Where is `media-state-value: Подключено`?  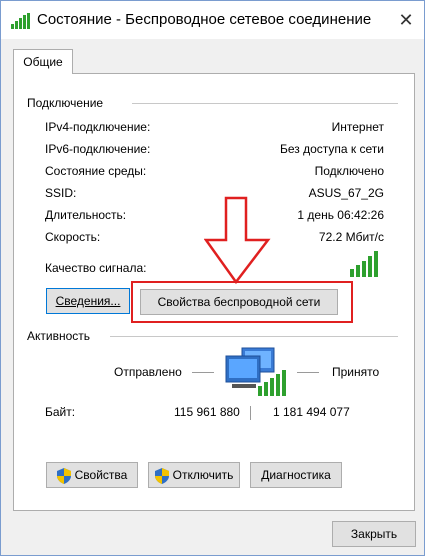
media-state-value: Подключено is located at coordinates (349, 171).